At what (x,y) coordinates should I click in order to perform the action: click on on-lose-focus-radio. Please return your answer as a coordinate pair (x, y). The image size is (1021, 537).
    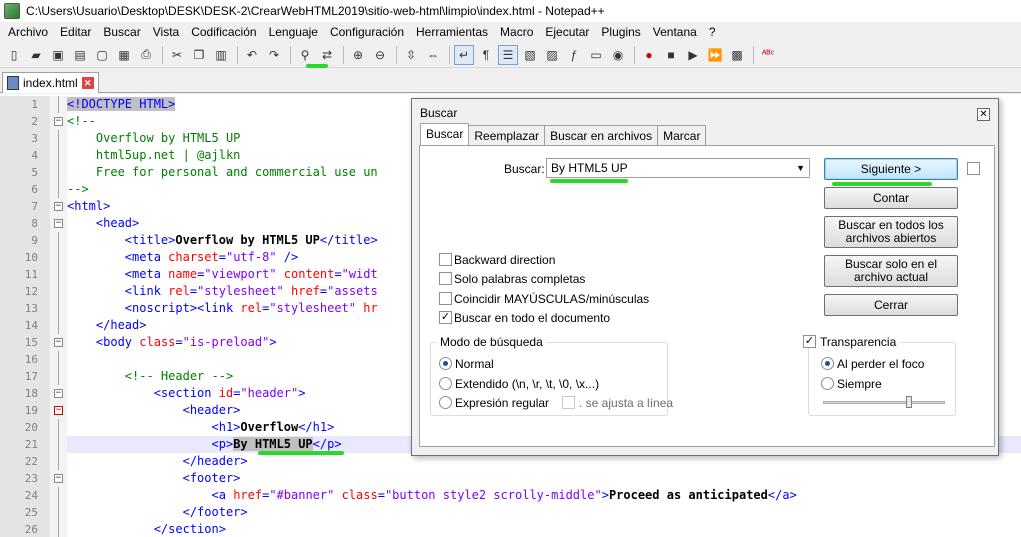
    Looking at the image, I should click on (827, 363).